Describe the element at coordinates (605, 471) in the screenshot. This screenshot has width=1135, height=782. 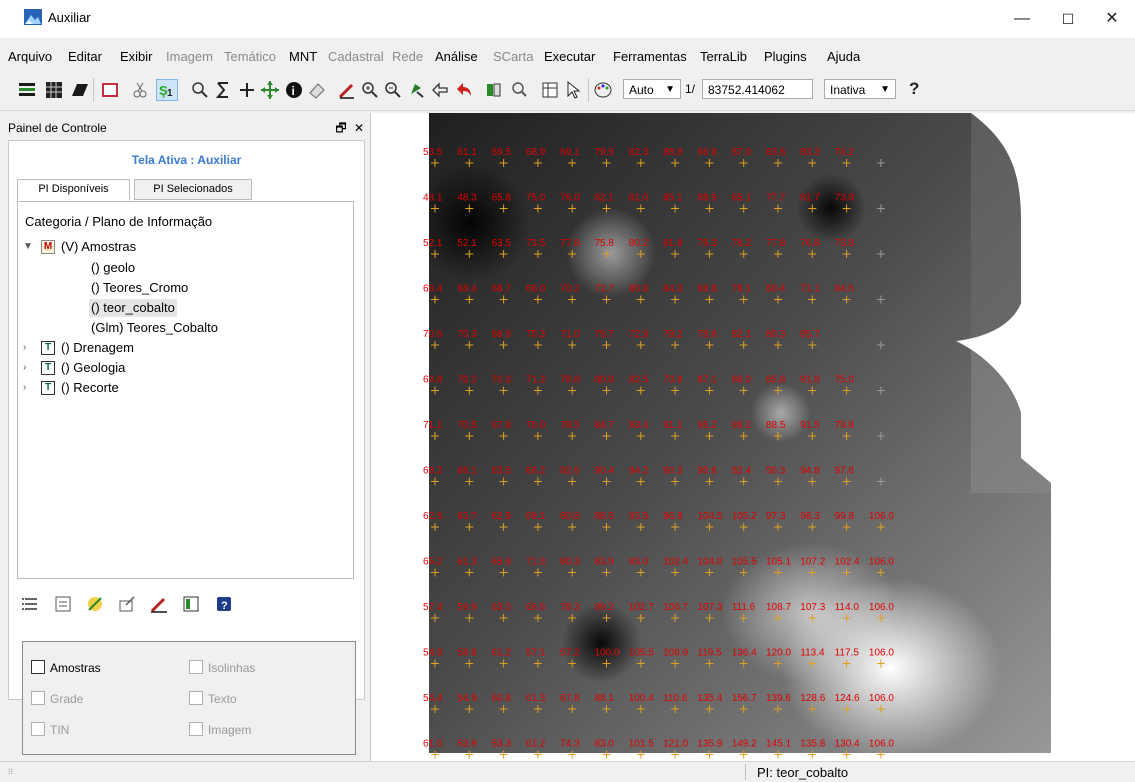
I see `sample-value-label: 90.4` at that location.